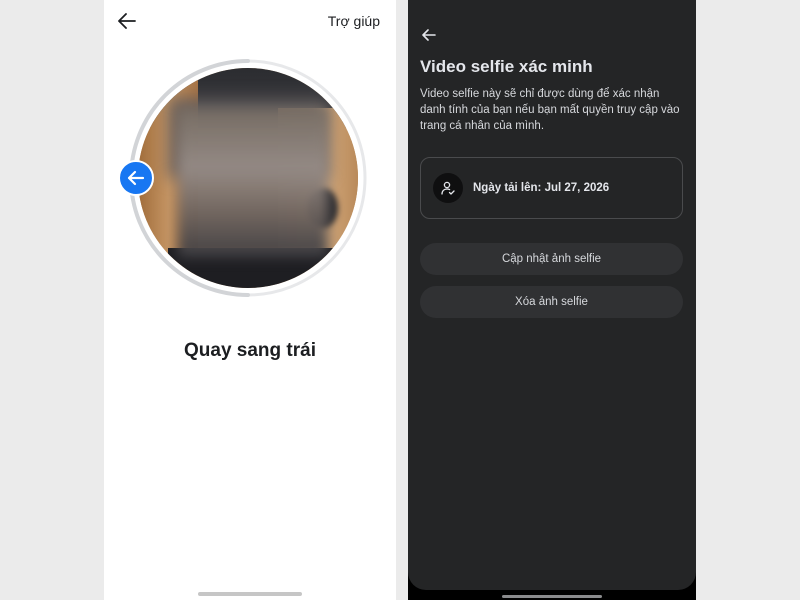  I want to click on face-camera-preview, so click(248, 178).